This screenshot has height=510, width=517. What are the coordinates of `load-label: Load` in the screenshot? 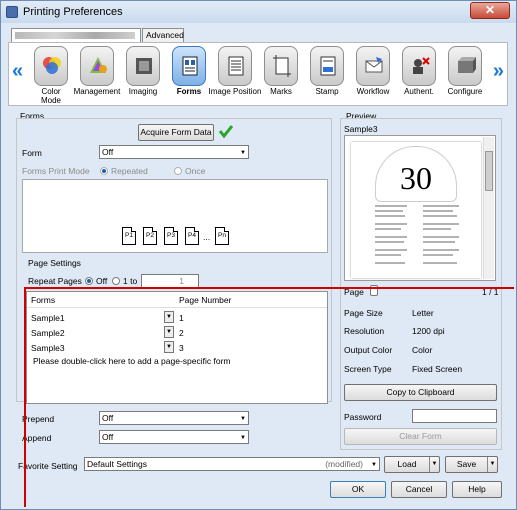 It's located at (407, 464).